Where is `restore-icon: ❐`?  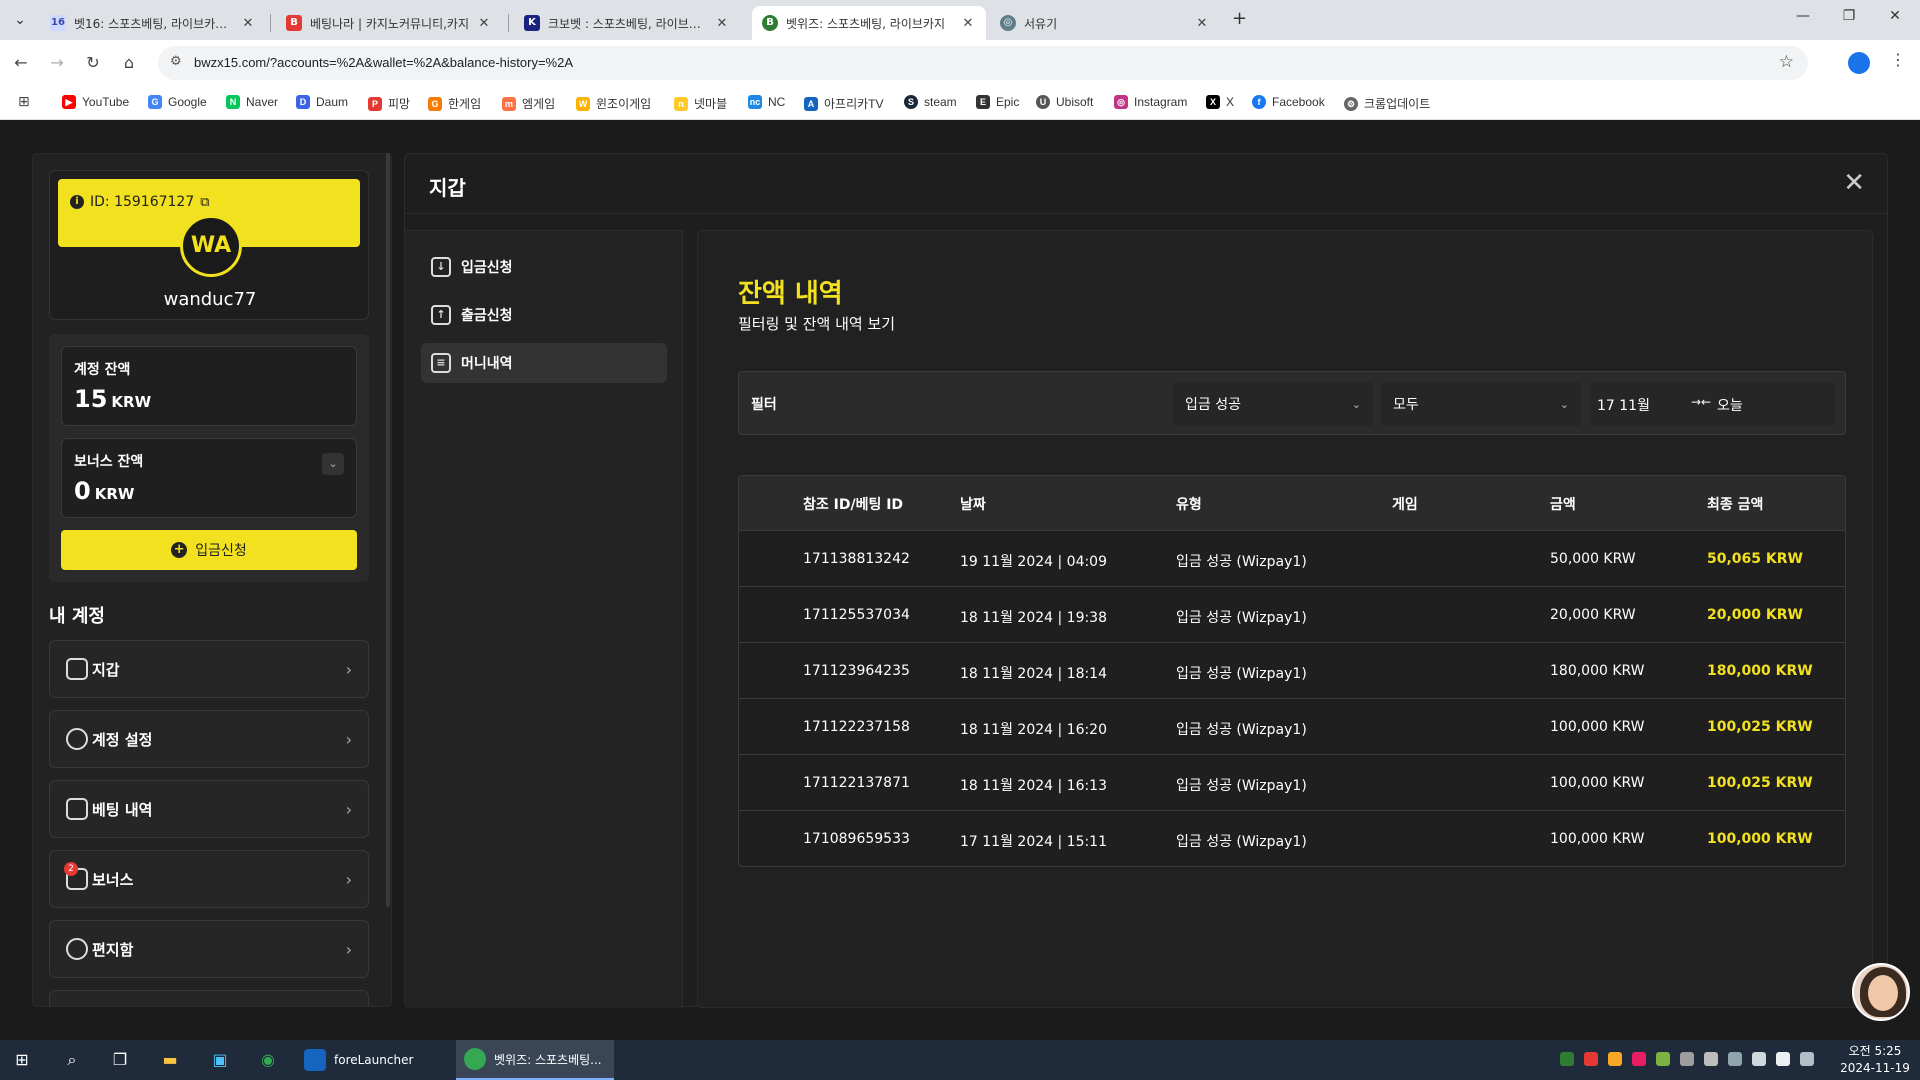 restore-icon: ❐ is located at coordinates (1849, 16).